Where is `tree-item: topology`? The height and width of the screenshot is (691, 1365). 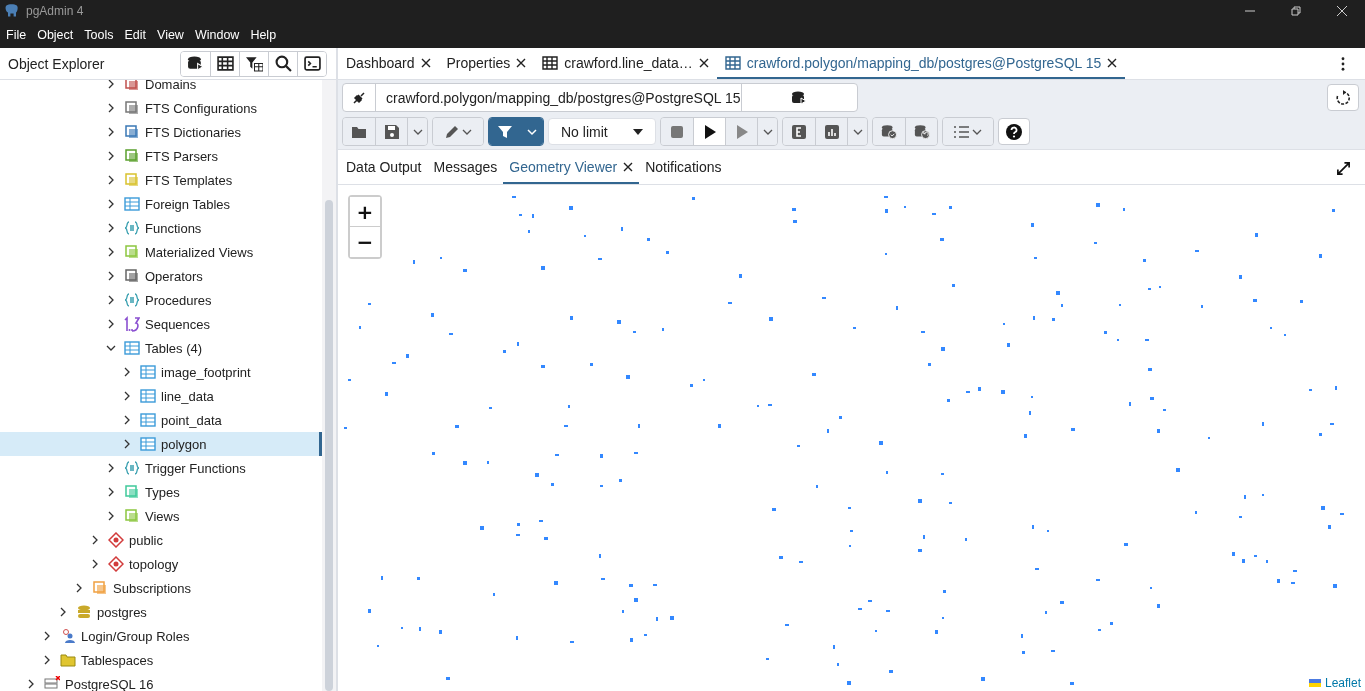
tree-item: topology is located at coordinates (161, 564).